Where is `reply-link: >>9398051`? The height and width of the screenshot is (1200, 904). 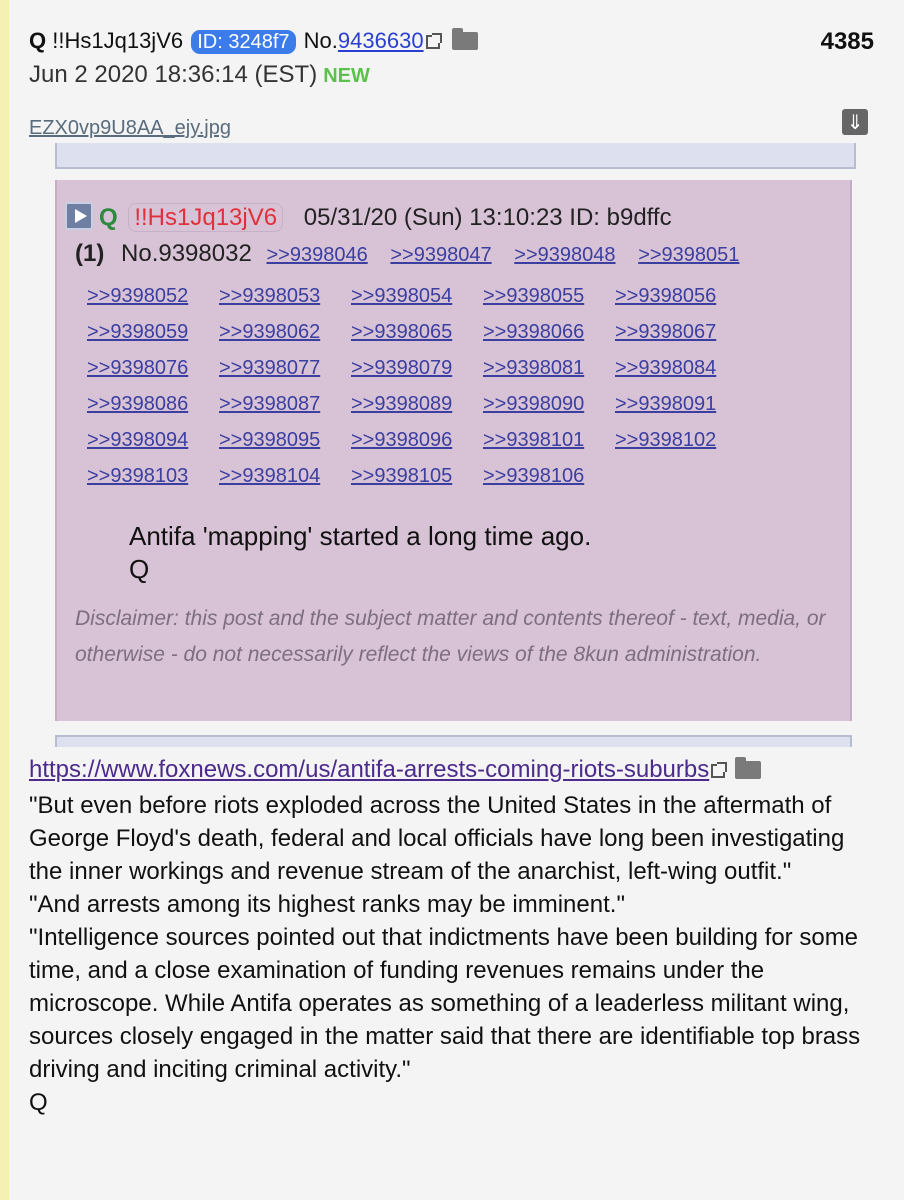
reply-link: >>9398051 is located at coordinates (689, 255).